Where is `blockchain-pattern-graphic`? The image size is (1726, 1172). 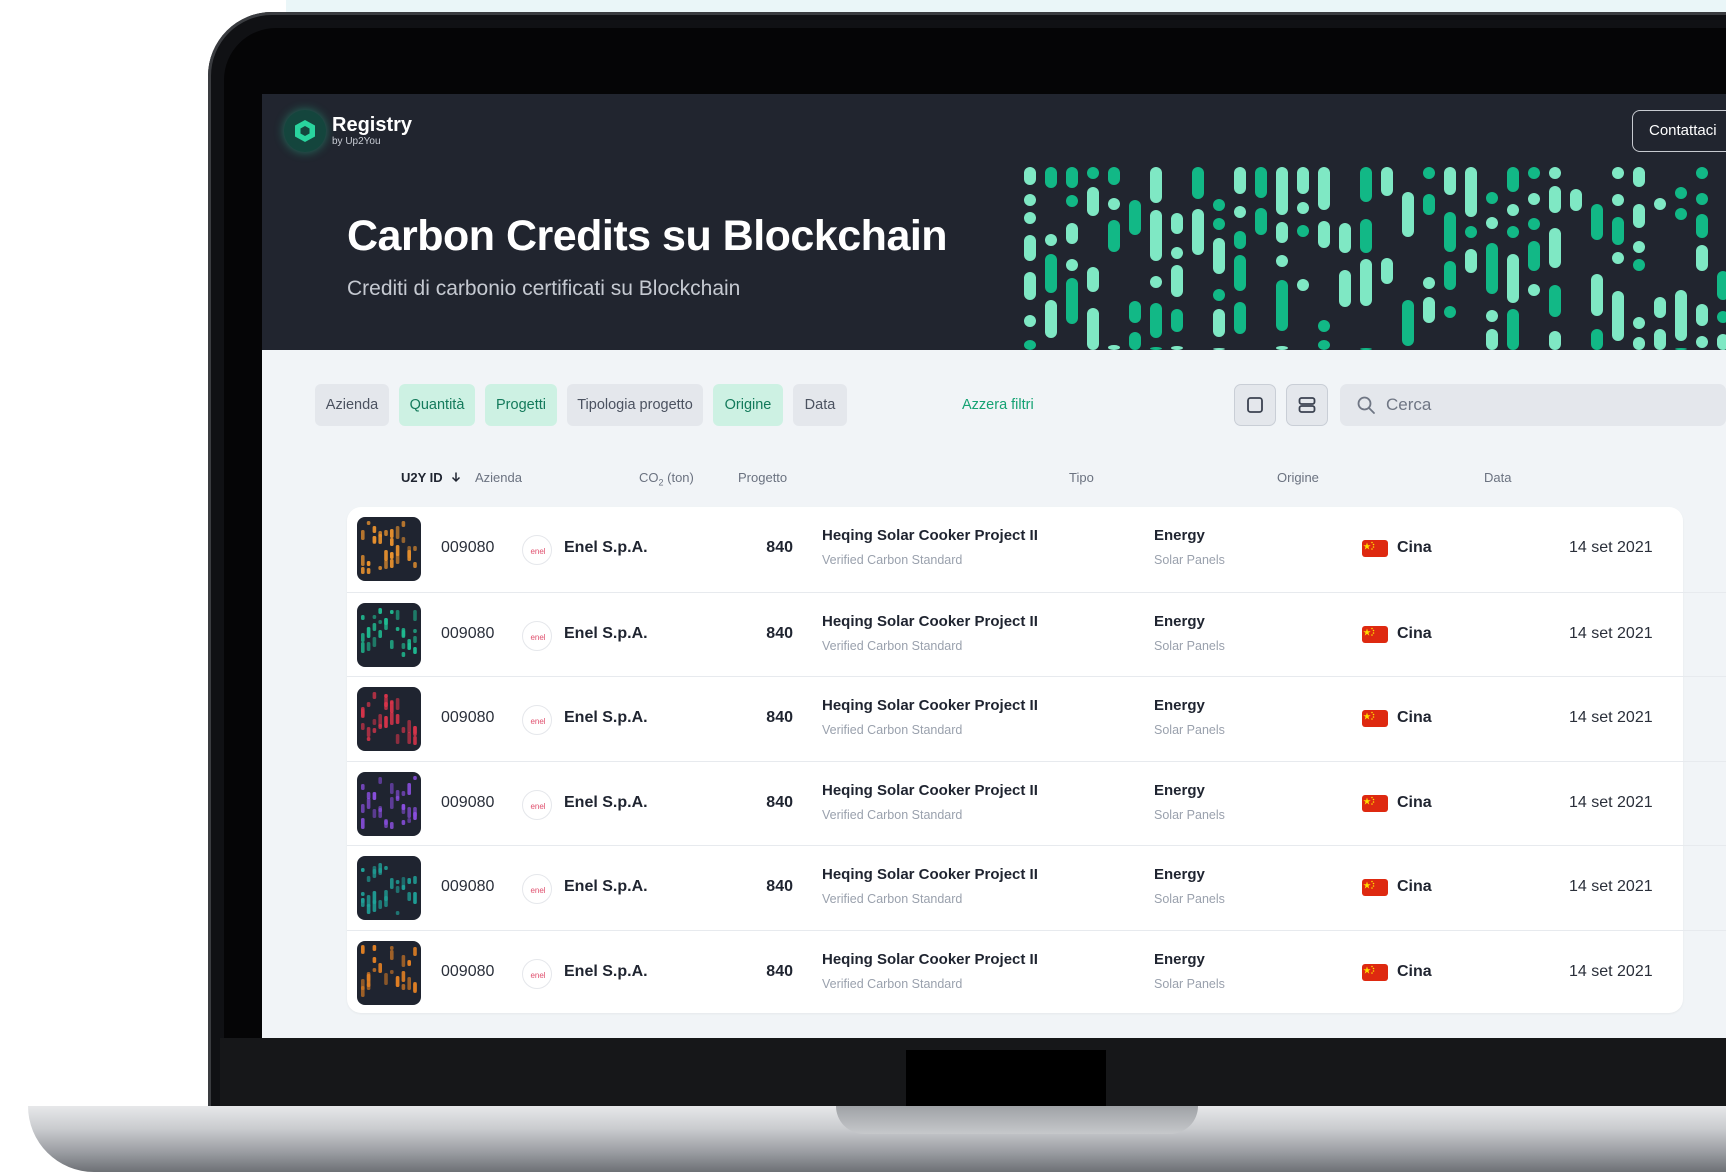
blockchain-pattern-graphic is located at coordinates (1375, 258).